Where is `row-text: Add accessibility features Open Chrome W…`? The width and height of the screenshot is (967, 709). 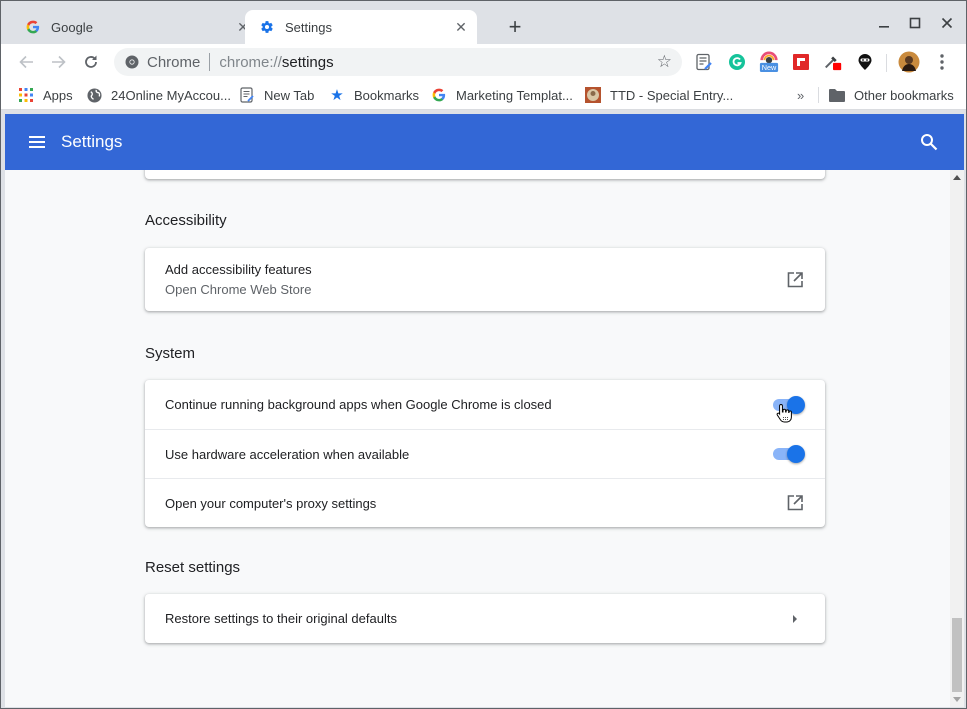 row-text: Add accessibility features Open Chrome W… is located at coordinates (475, 279).